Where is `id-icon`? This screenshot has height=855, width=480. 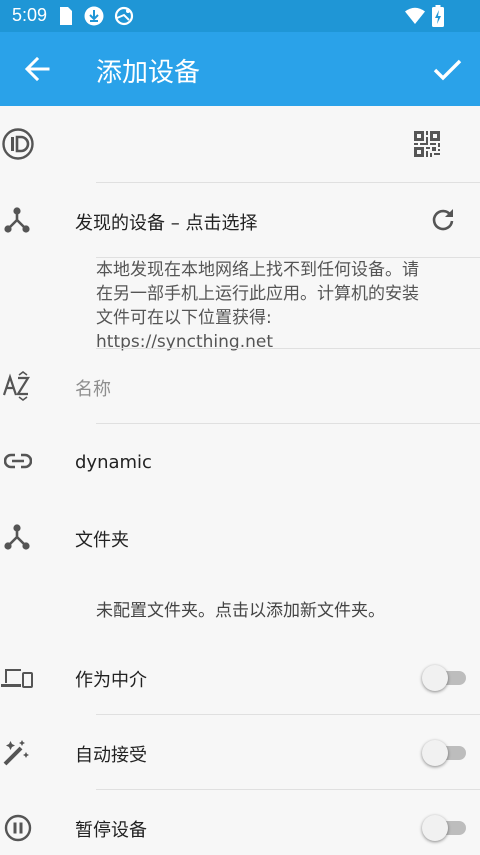
id-icon is located at coordinates (18, 144).